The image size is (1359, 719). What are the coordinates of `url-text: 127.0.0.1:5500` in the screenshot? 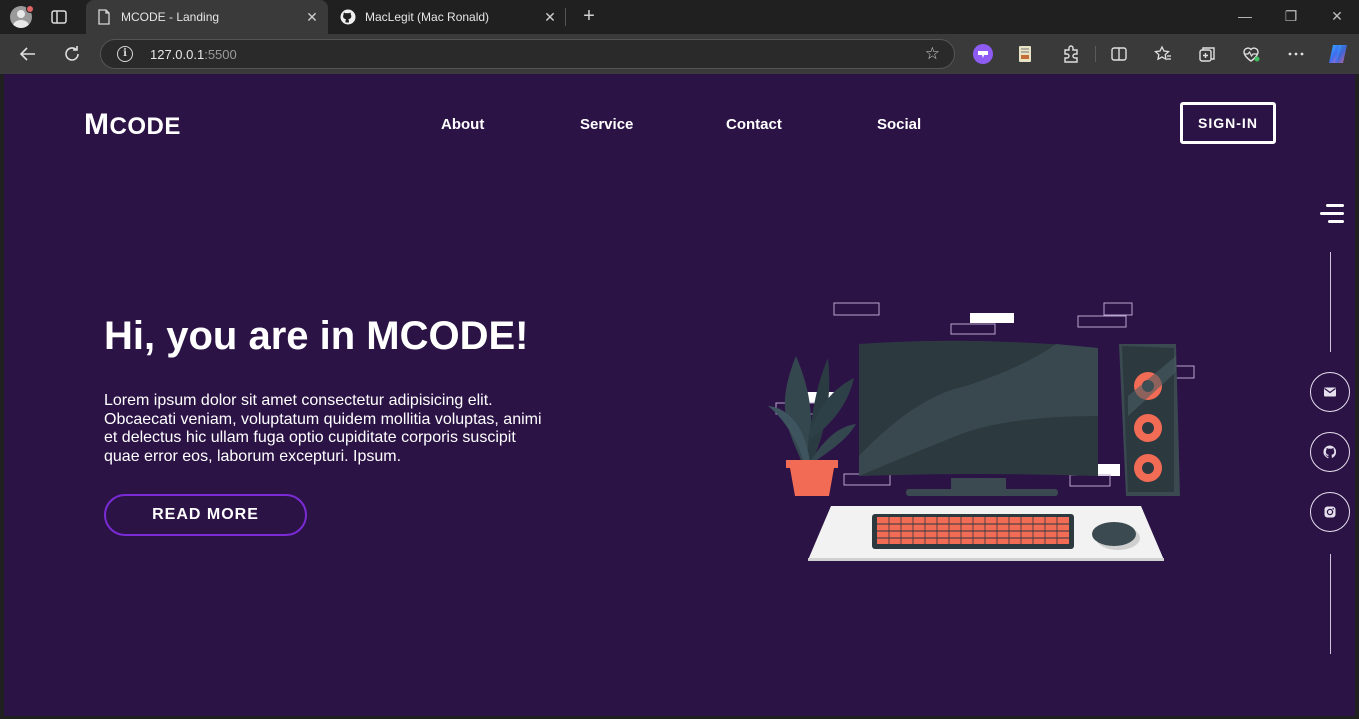 It's located at (193, 54).